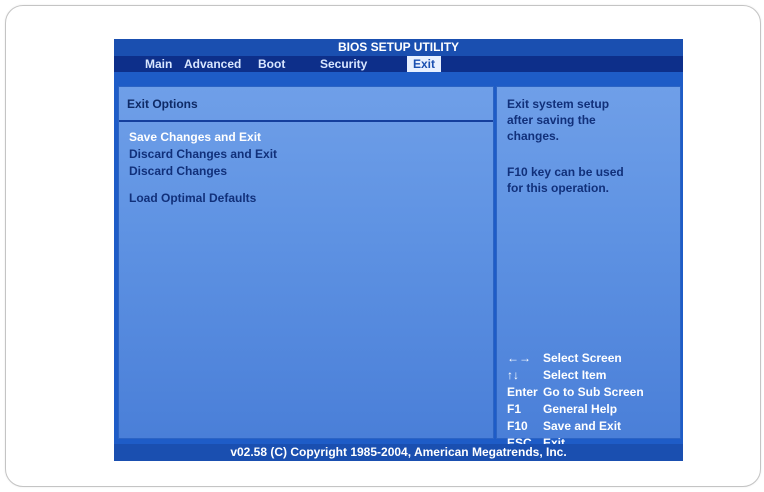 This screenshot has width=764, height=492. Describe the element at coordinates (519, 358) in the screenshot. I see `arrows-left-right-icon: ←→` at that location.